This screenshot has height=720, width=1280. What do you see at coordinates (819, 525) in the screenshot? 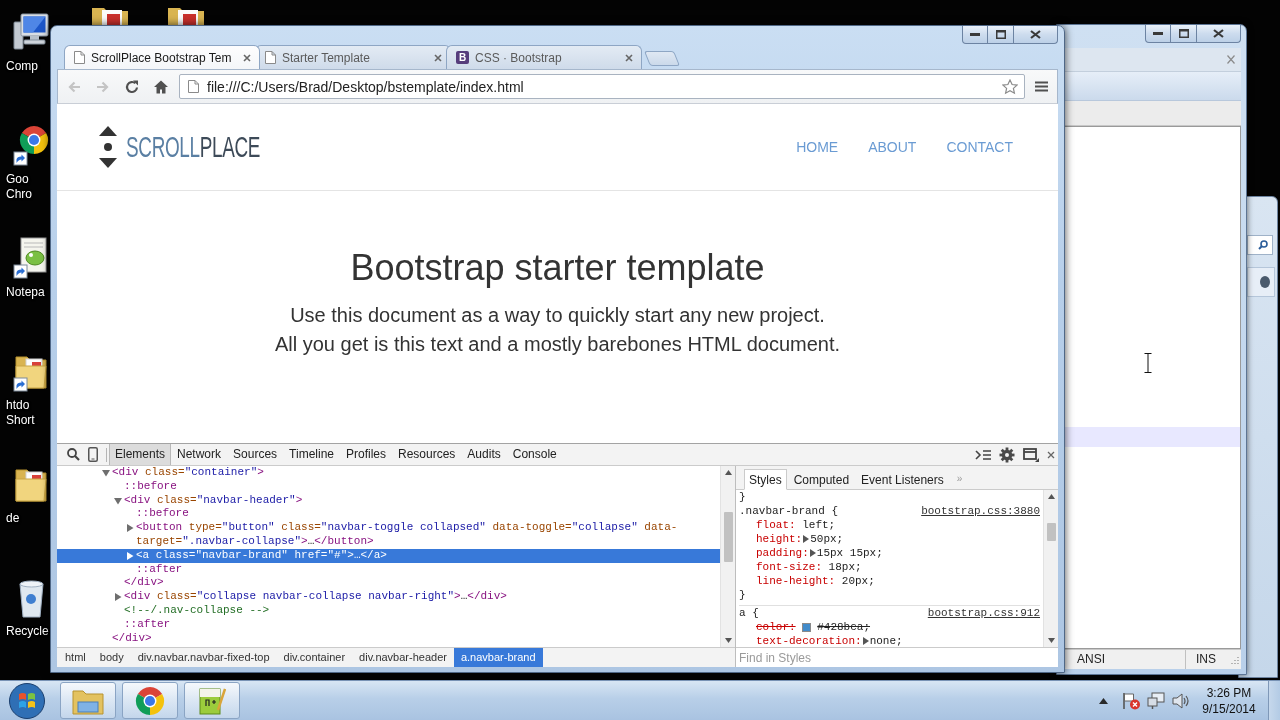
I see `css-property-value: left;` at bounding box center [819, 525].